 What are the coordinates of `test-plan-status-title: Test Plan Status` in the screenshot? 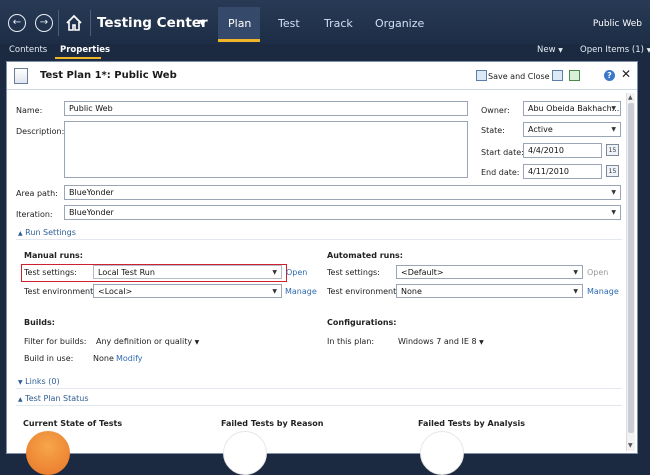 It's located at (57, 398).